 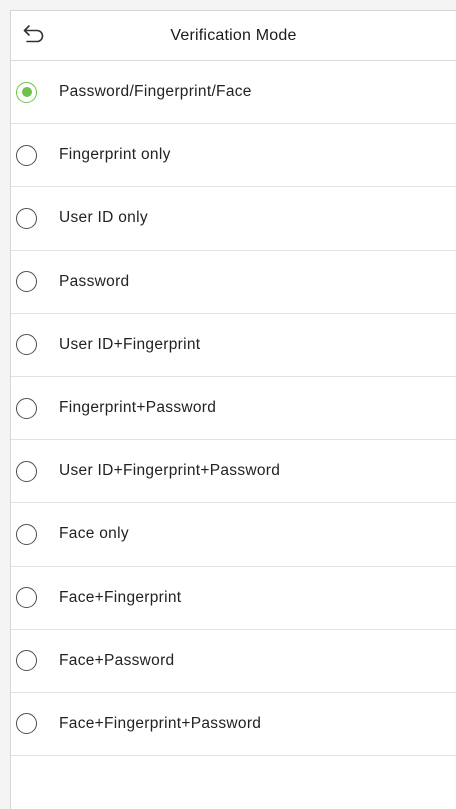 I want to click on option-label: User ID+Fingerprint+Password, so click(x=170, y=471).